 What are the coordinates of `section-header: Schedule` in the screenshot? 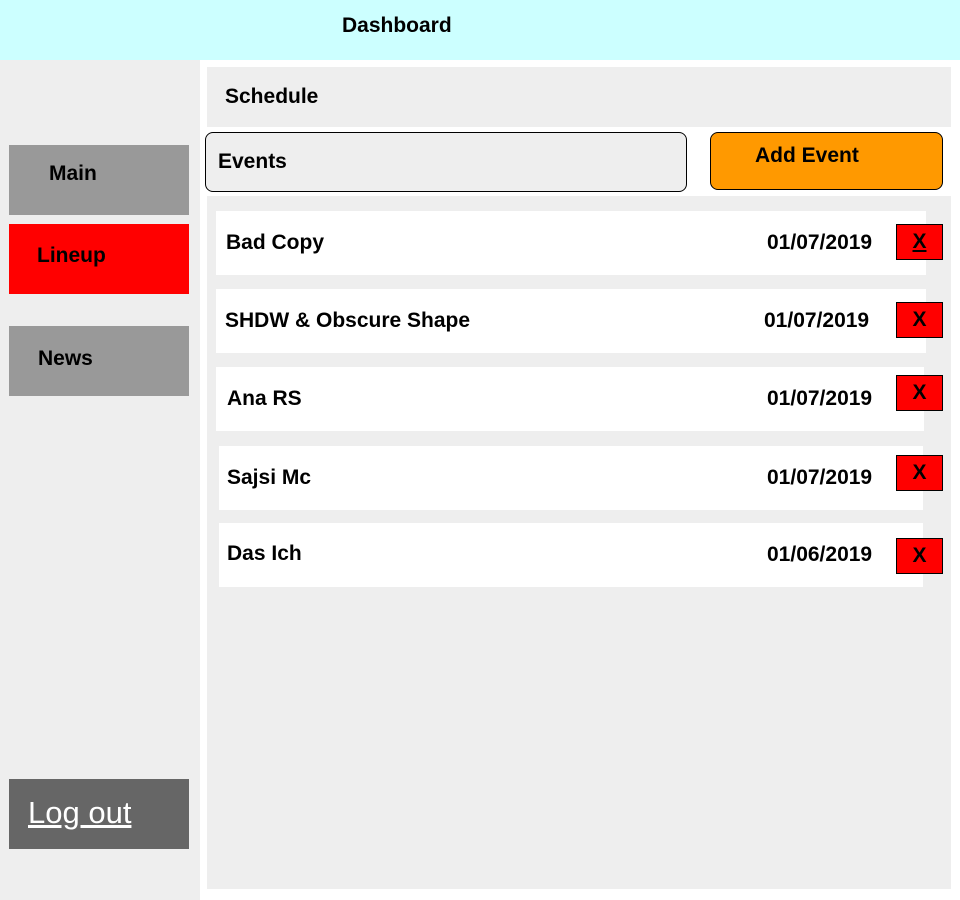 It's located at (579, 97).